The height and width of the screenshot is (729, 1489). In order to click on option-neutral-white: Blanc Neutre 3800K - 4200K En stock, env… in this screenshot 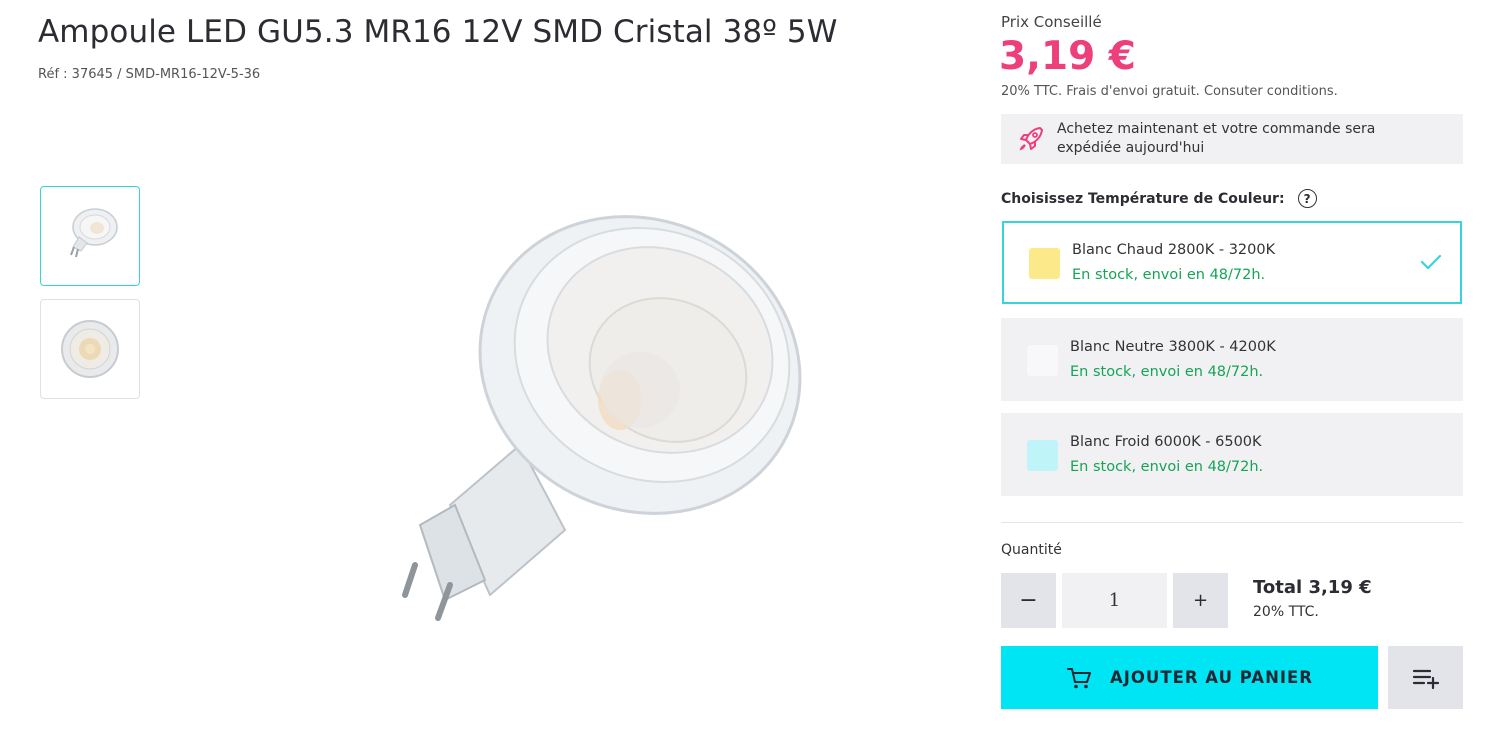, I will do `click(1232, 359)`.